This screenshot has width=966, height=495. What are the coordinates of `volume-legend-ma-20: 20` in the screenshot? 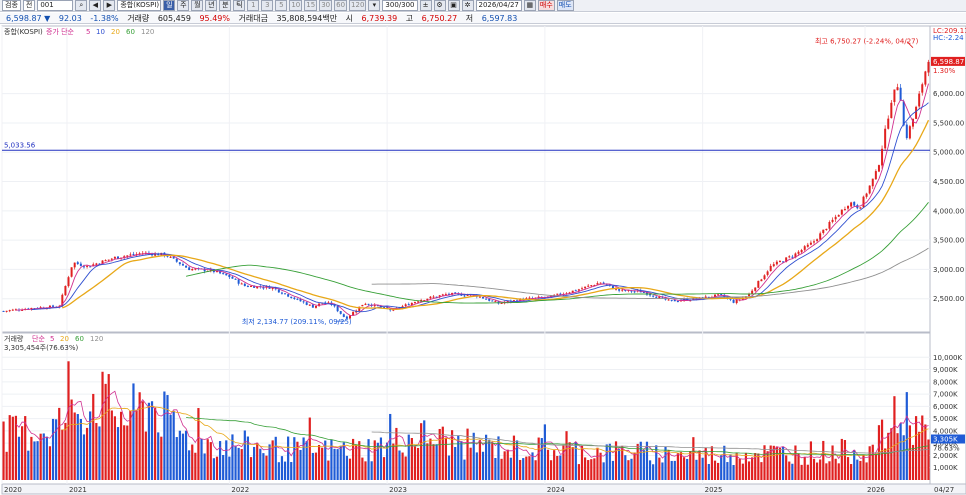 It's located at (64, 339).